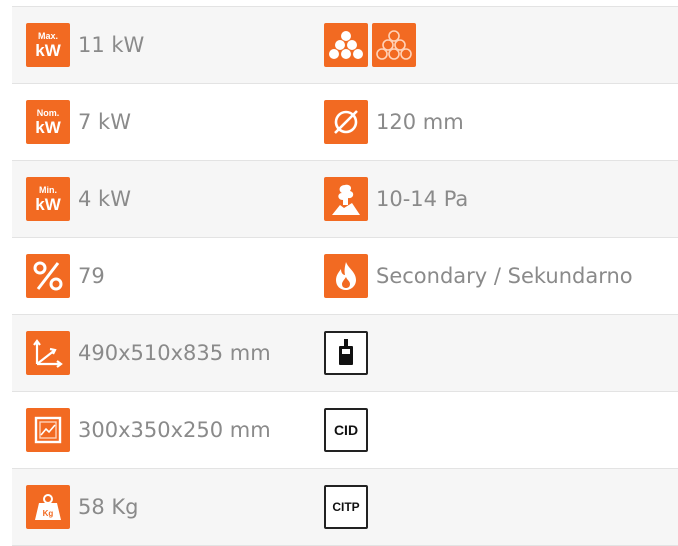 The width and height of the screenshot is (678, 546). Describe the element at coordinates (48, 353) in the screenshot. I see `dimensions-icon` at that location.